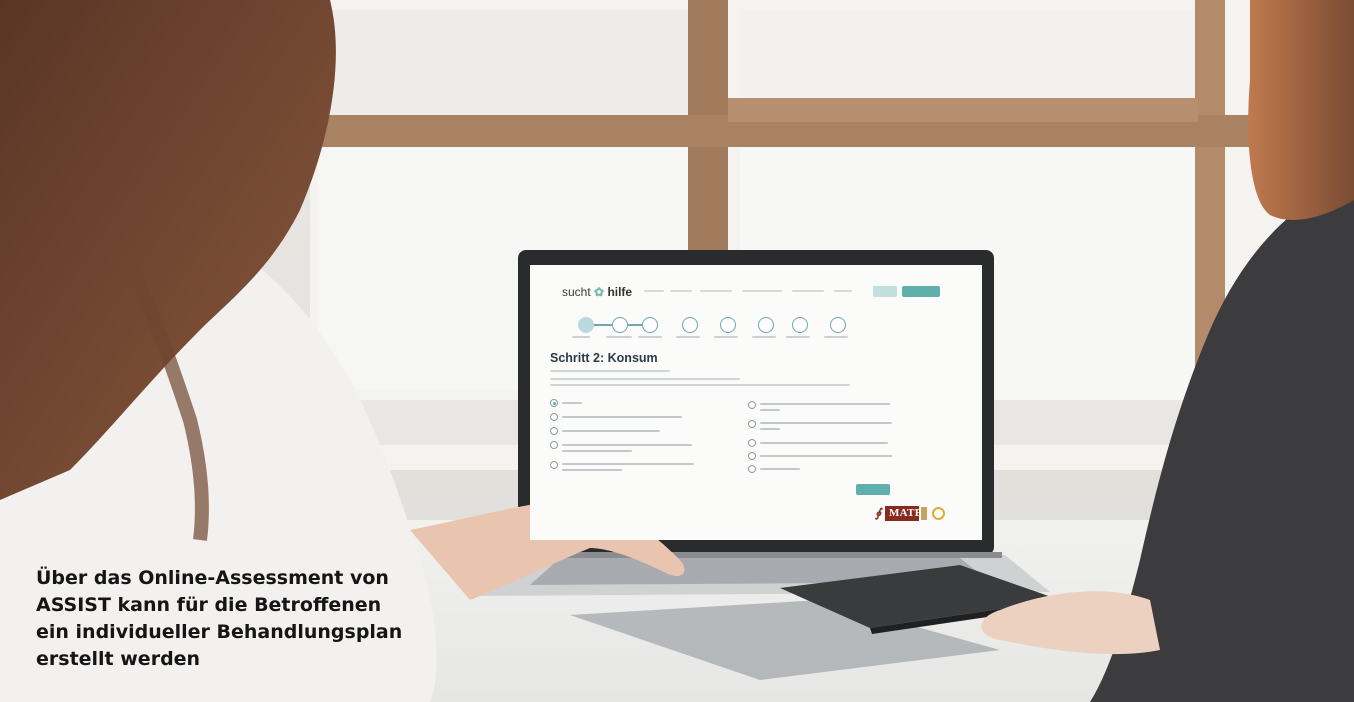  What do you see at coordinates (209, 605) in the screenshot?
I see `caption-line: ASSIST kann für die Betroffenen` at bounding box center [209, 605].